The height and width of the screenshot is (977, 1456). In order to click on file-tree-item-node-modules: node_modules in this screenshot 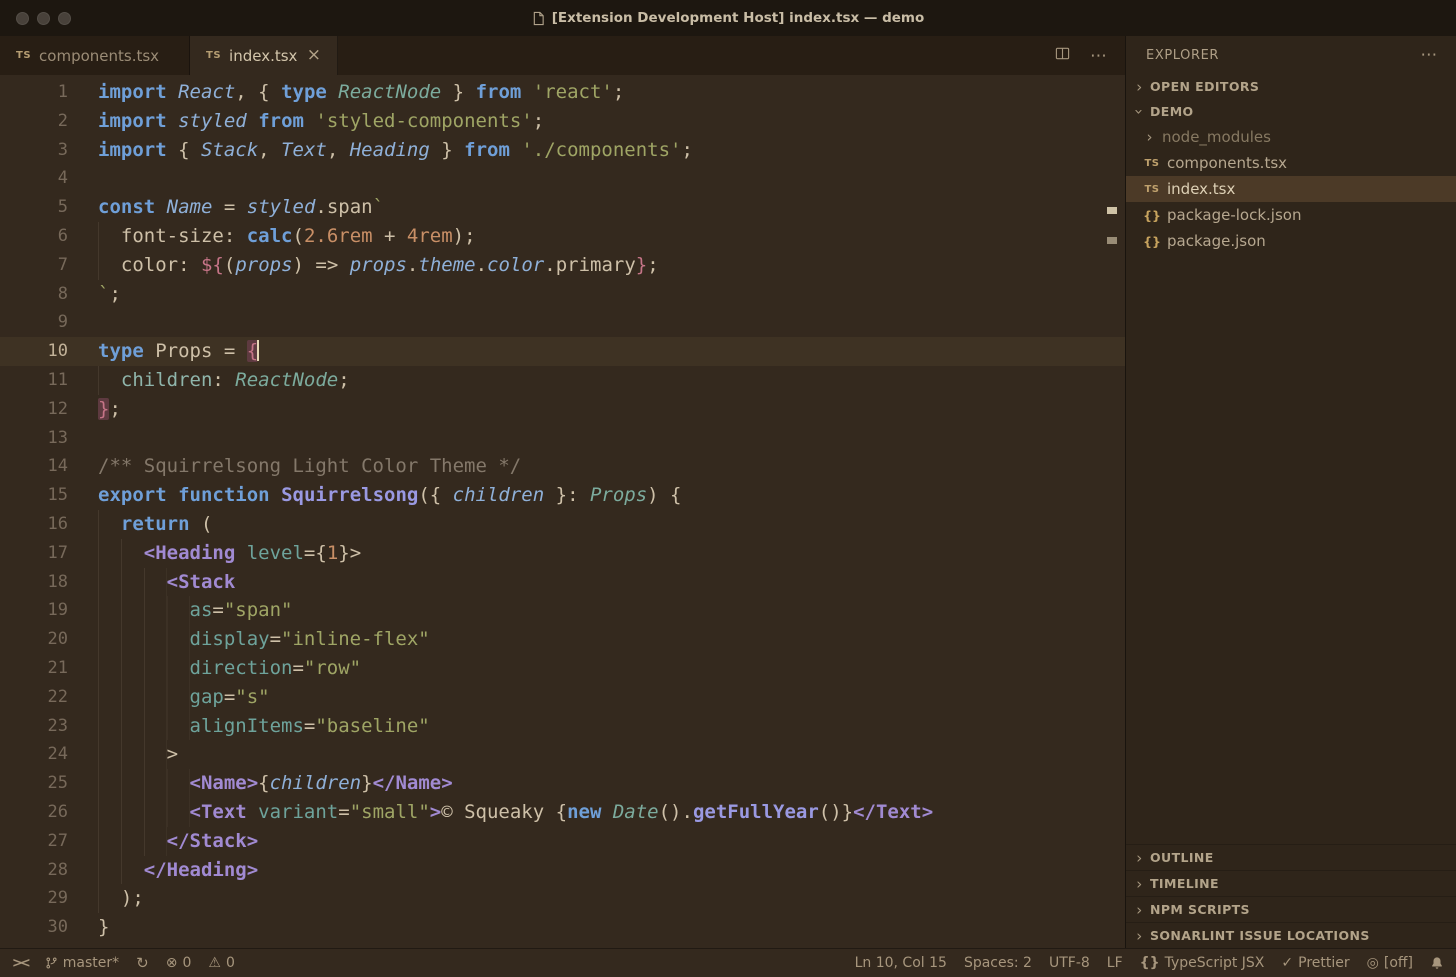, I will do `click(1291, 137)`.